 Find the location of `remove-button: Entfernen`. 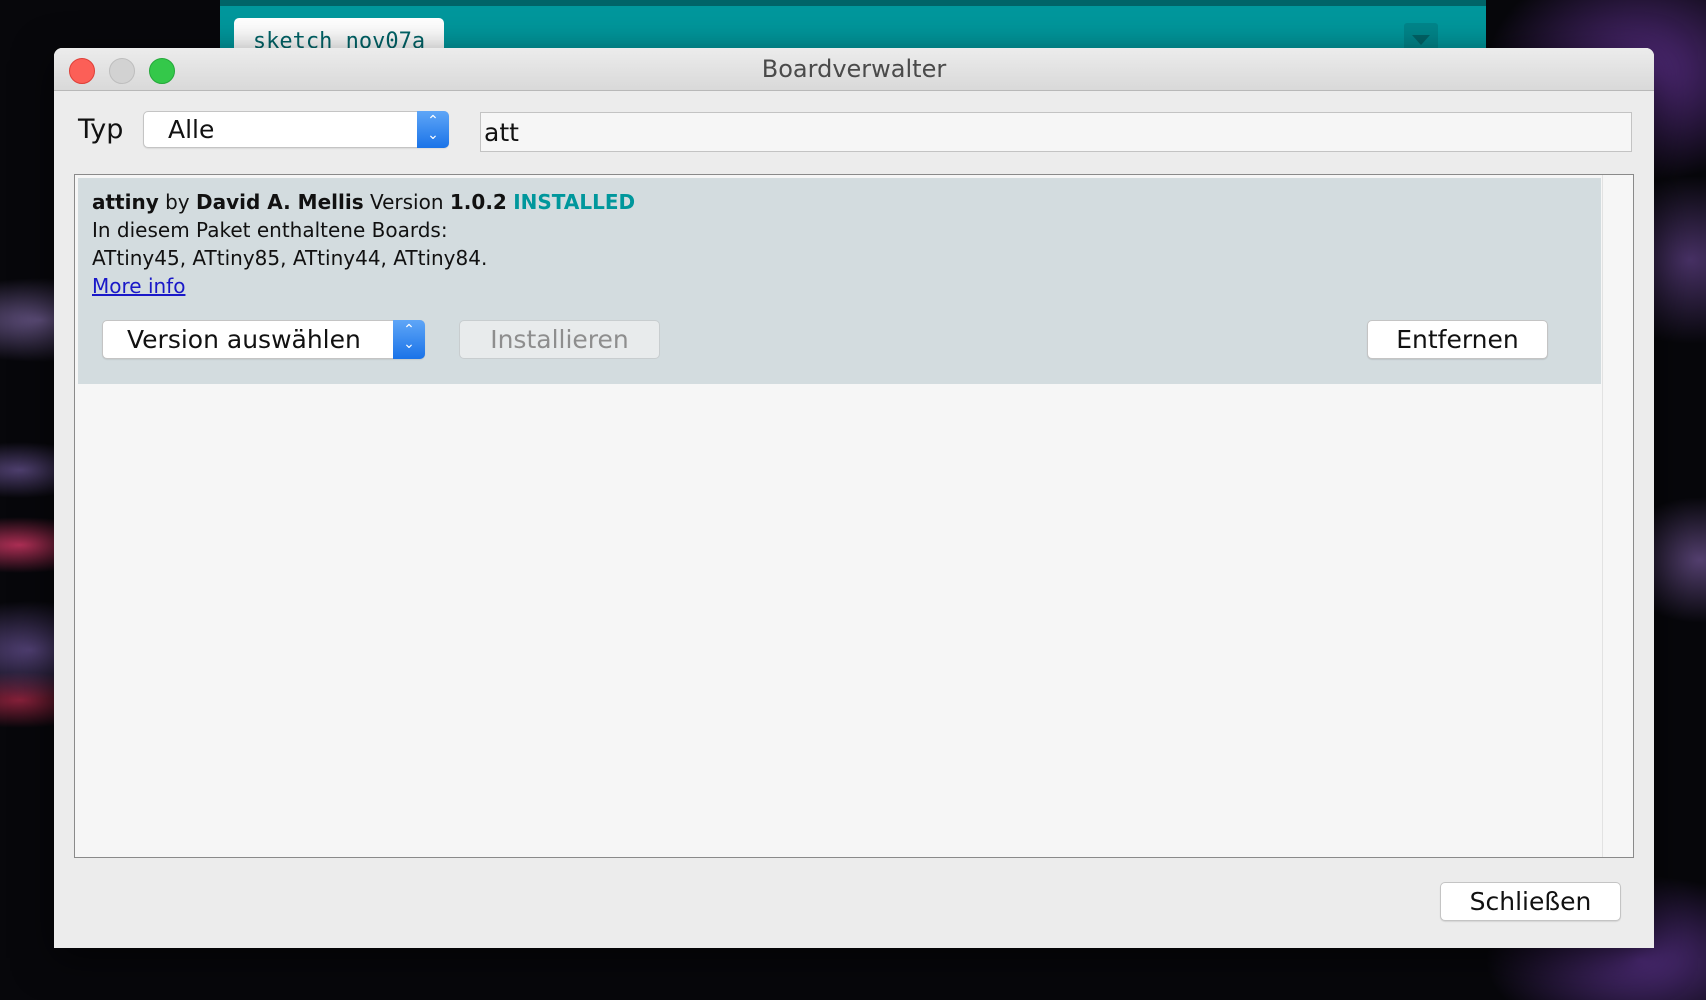

remove-button: Entfernen is located at coordinates (1457, 339).